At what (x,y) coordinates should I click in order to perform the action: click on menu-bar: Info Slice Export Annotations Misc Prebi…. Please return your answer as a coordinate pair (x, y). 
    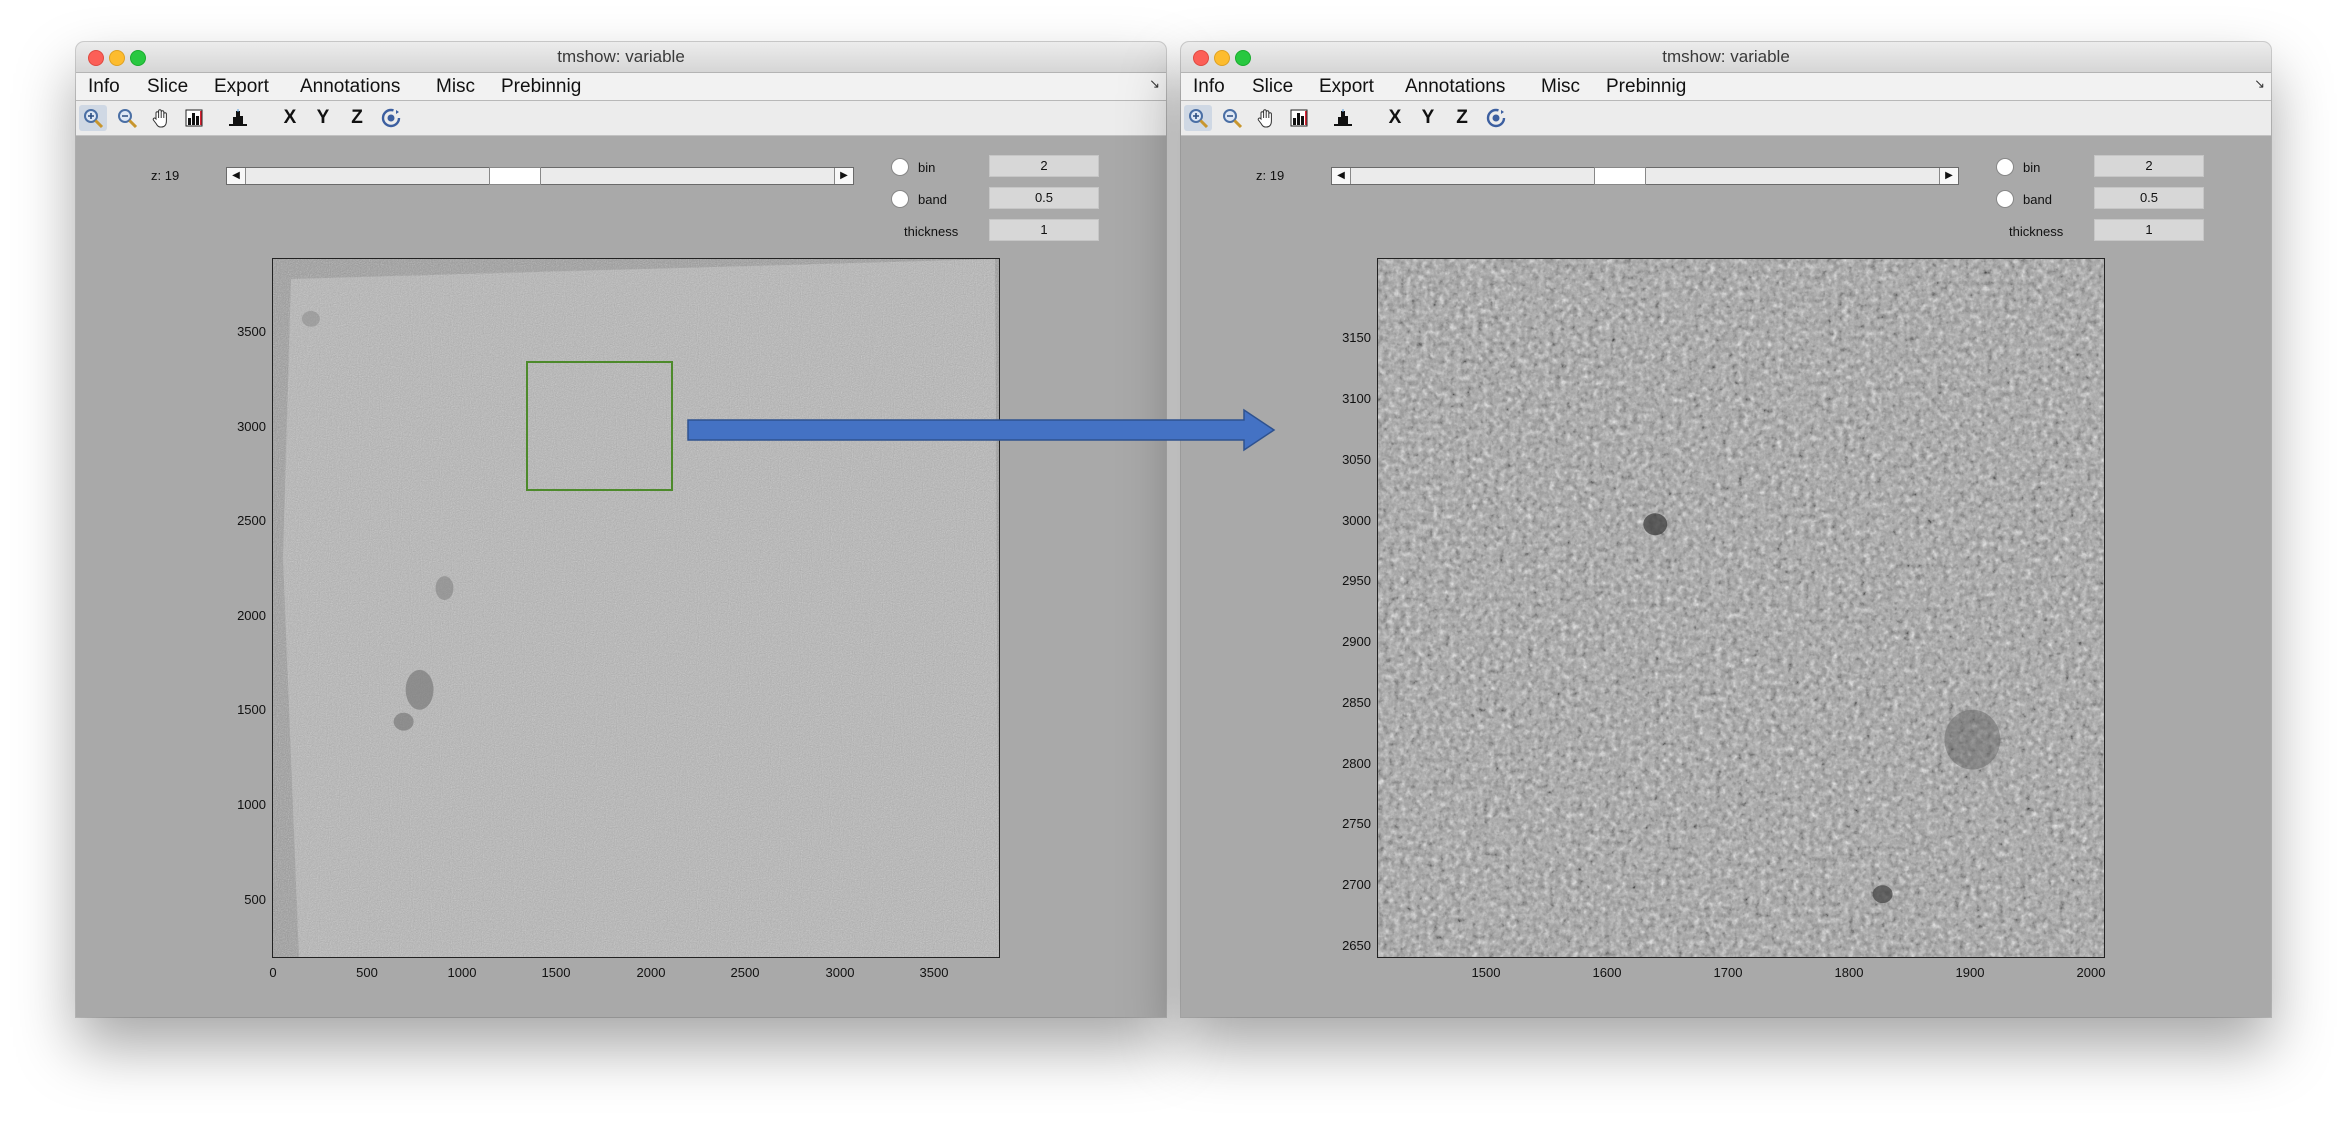
    Looking at the image, I should click on (621, 87).